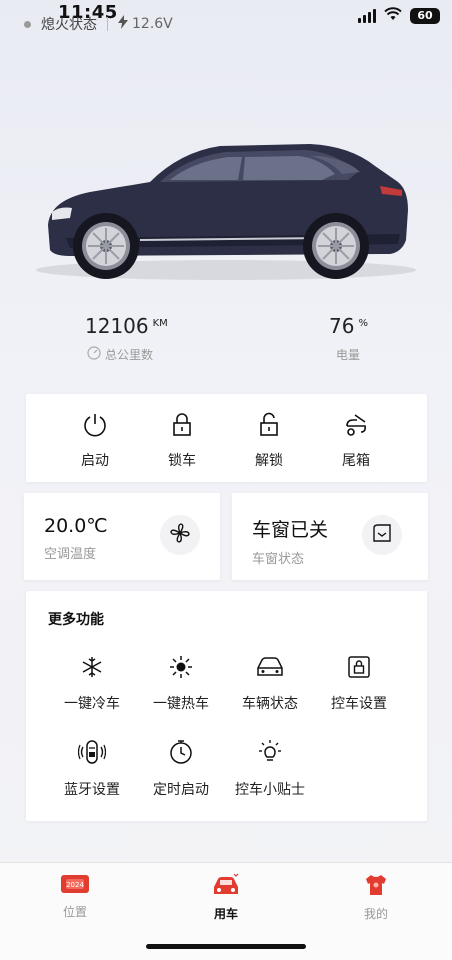  Describe the element at coordinates (92, 684) in the screenshot. I see `quick-cool-button: 一键冷车` at that location.